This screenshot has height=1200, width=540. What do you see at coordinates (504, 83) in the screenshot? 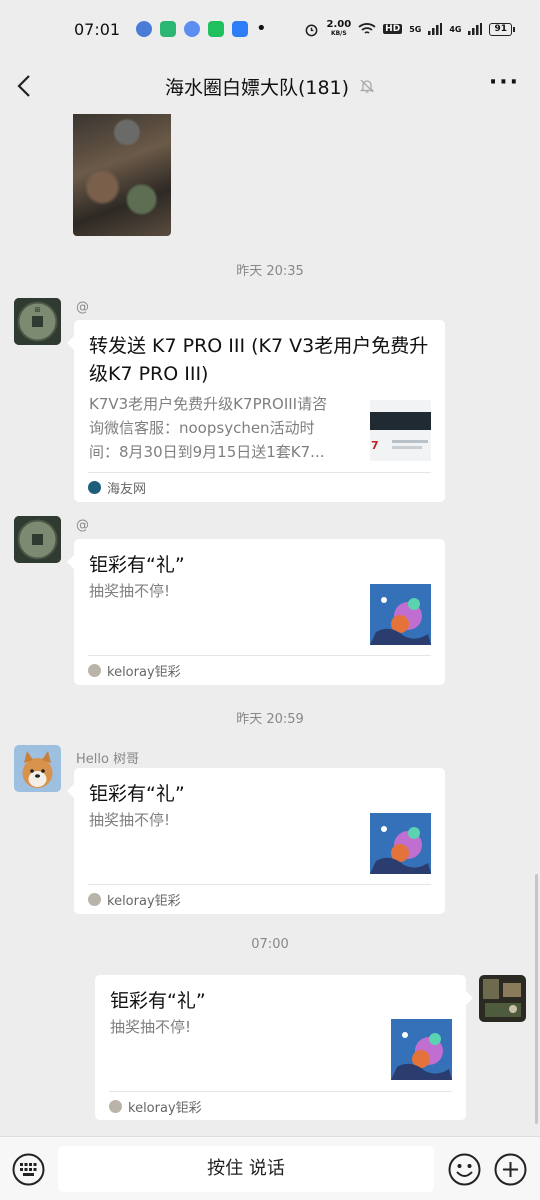
I see `more-icon: ···` at bounding box center [504, 83].